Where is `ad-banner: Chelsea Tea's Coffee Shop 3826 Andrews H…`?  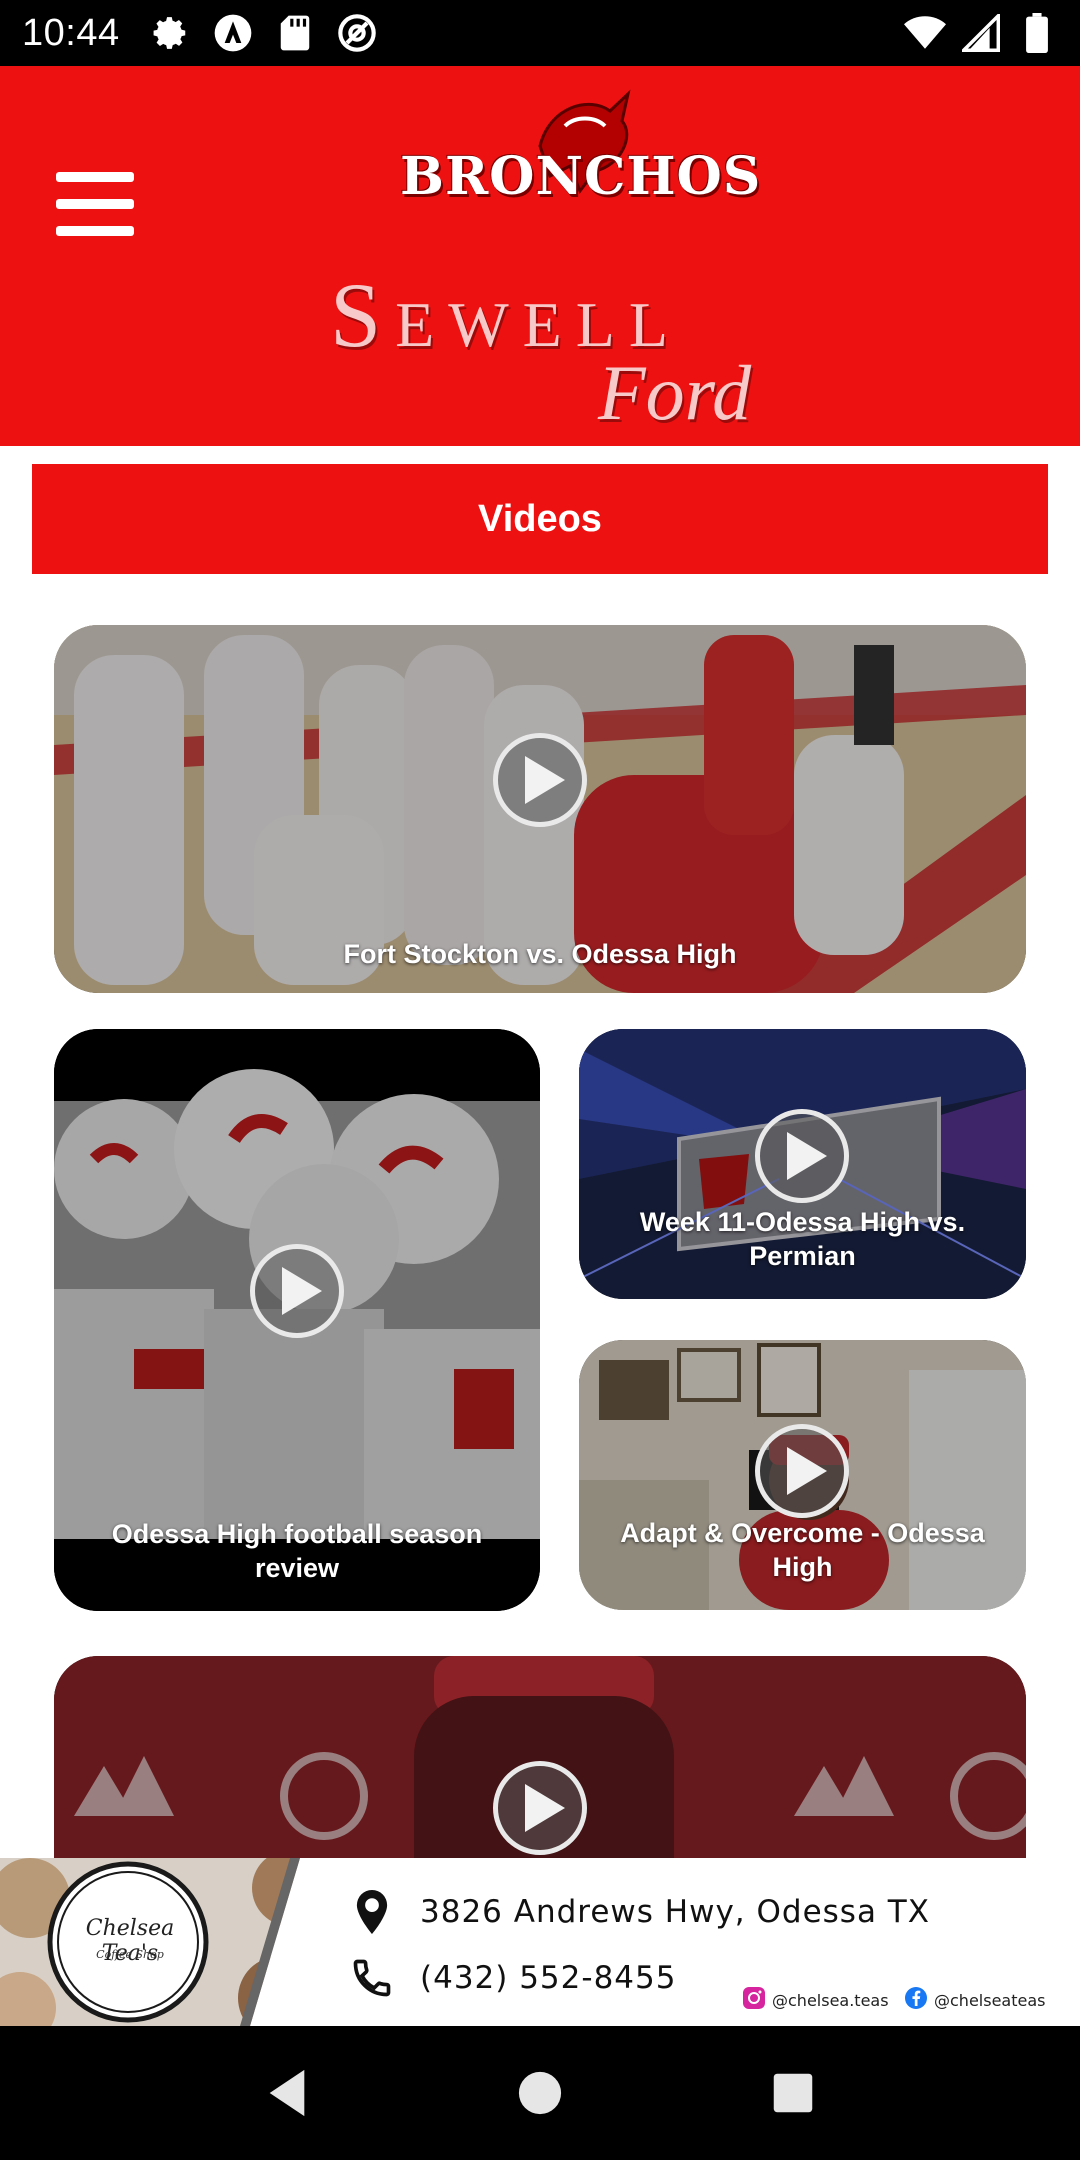 ad-banner: Chelsea Tea's Coffee Shop 3826 Andrews H… is located at coordinates (540, 1942).